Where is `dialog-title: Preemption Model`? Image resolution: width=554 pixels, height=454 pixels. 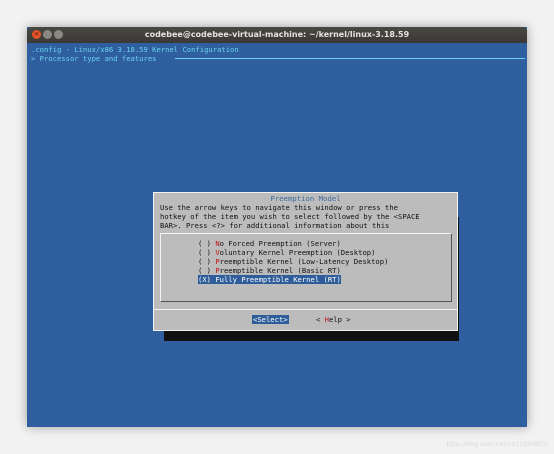
dialog-title: Preemption Model is located at coordinates (305, 198).